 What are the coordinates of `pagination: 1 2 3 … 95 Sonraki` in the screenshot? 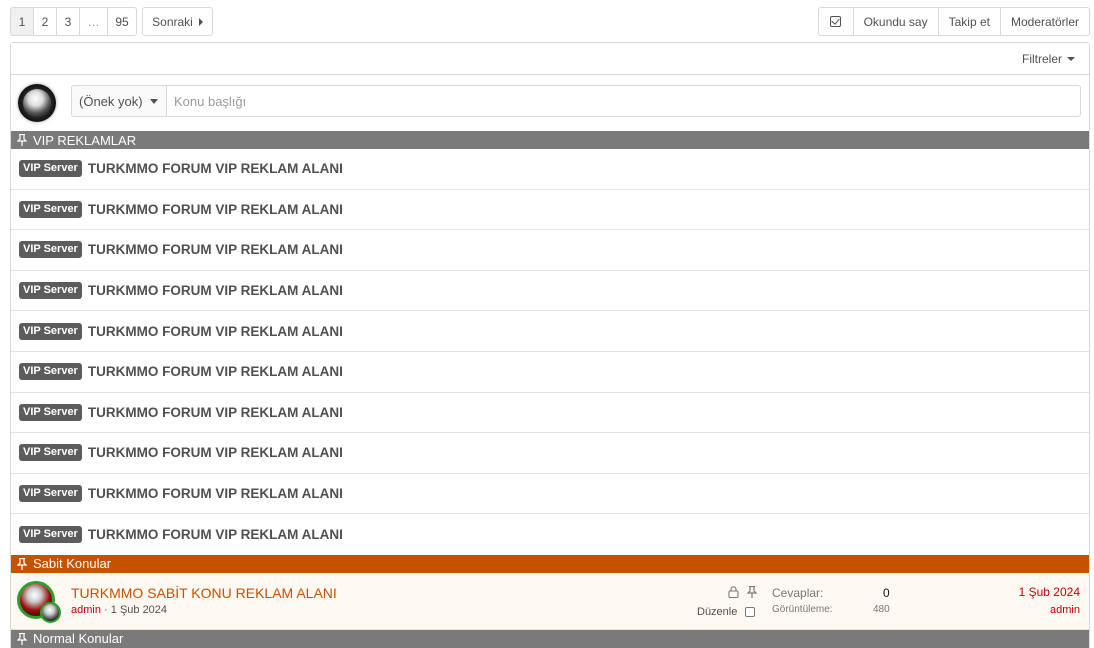 It's located at (111, 21).